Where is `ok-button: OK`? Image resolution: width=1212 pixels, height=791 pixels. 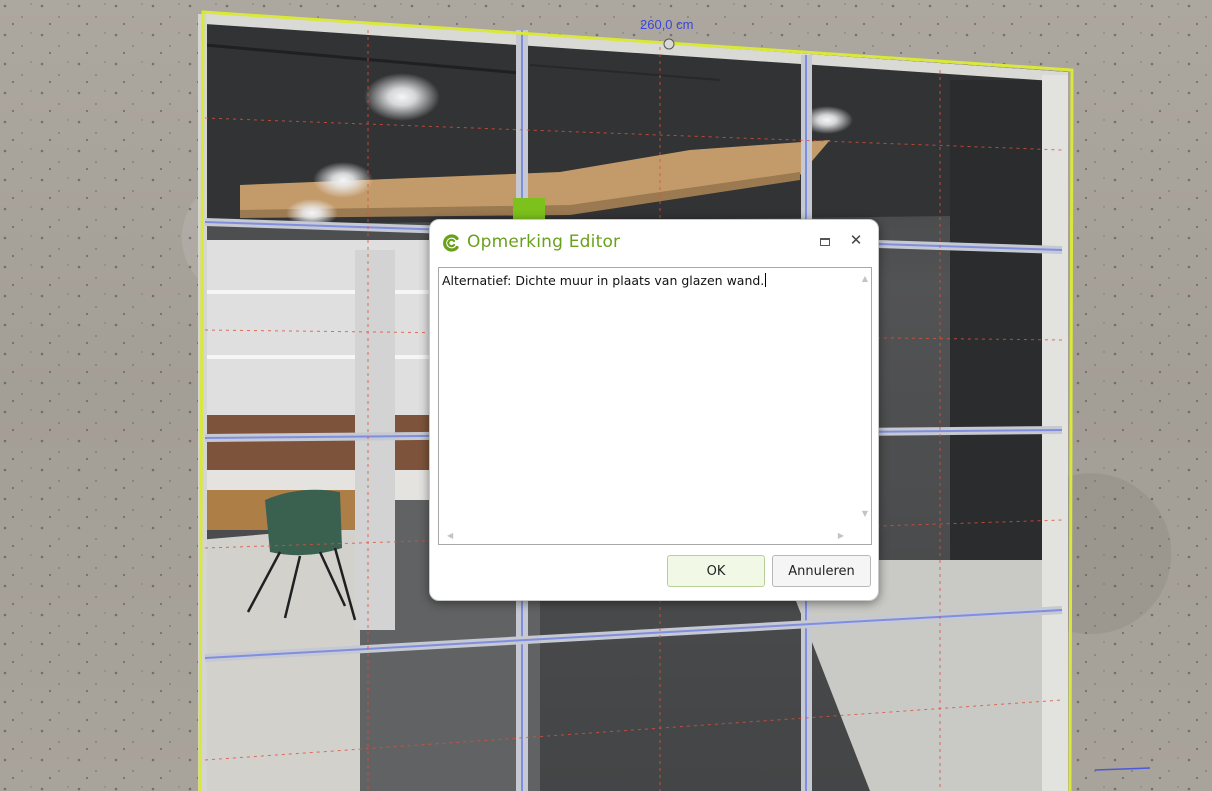 ok-button: OK is located at coordinates (716, 571).